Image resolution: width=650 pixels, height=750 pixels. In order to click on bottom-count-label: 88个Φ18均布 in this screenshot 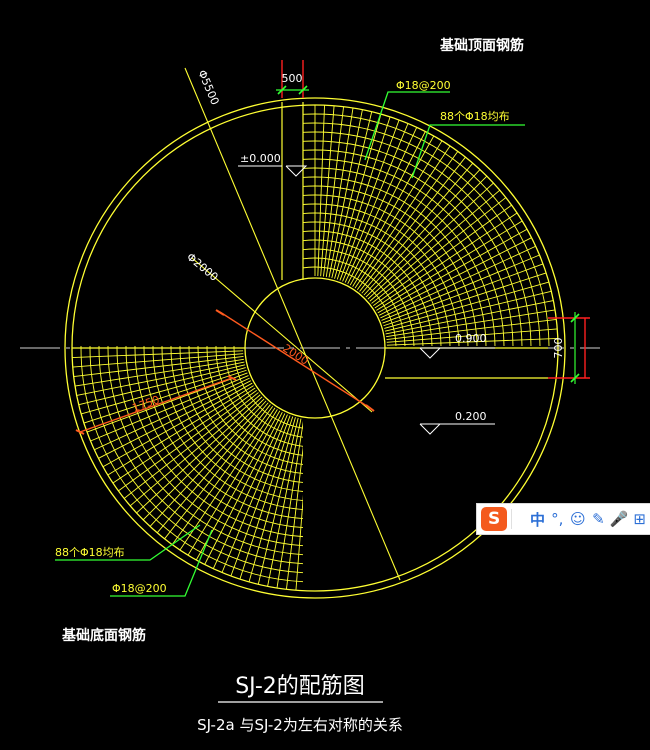, I will do `click(90, 552)`.